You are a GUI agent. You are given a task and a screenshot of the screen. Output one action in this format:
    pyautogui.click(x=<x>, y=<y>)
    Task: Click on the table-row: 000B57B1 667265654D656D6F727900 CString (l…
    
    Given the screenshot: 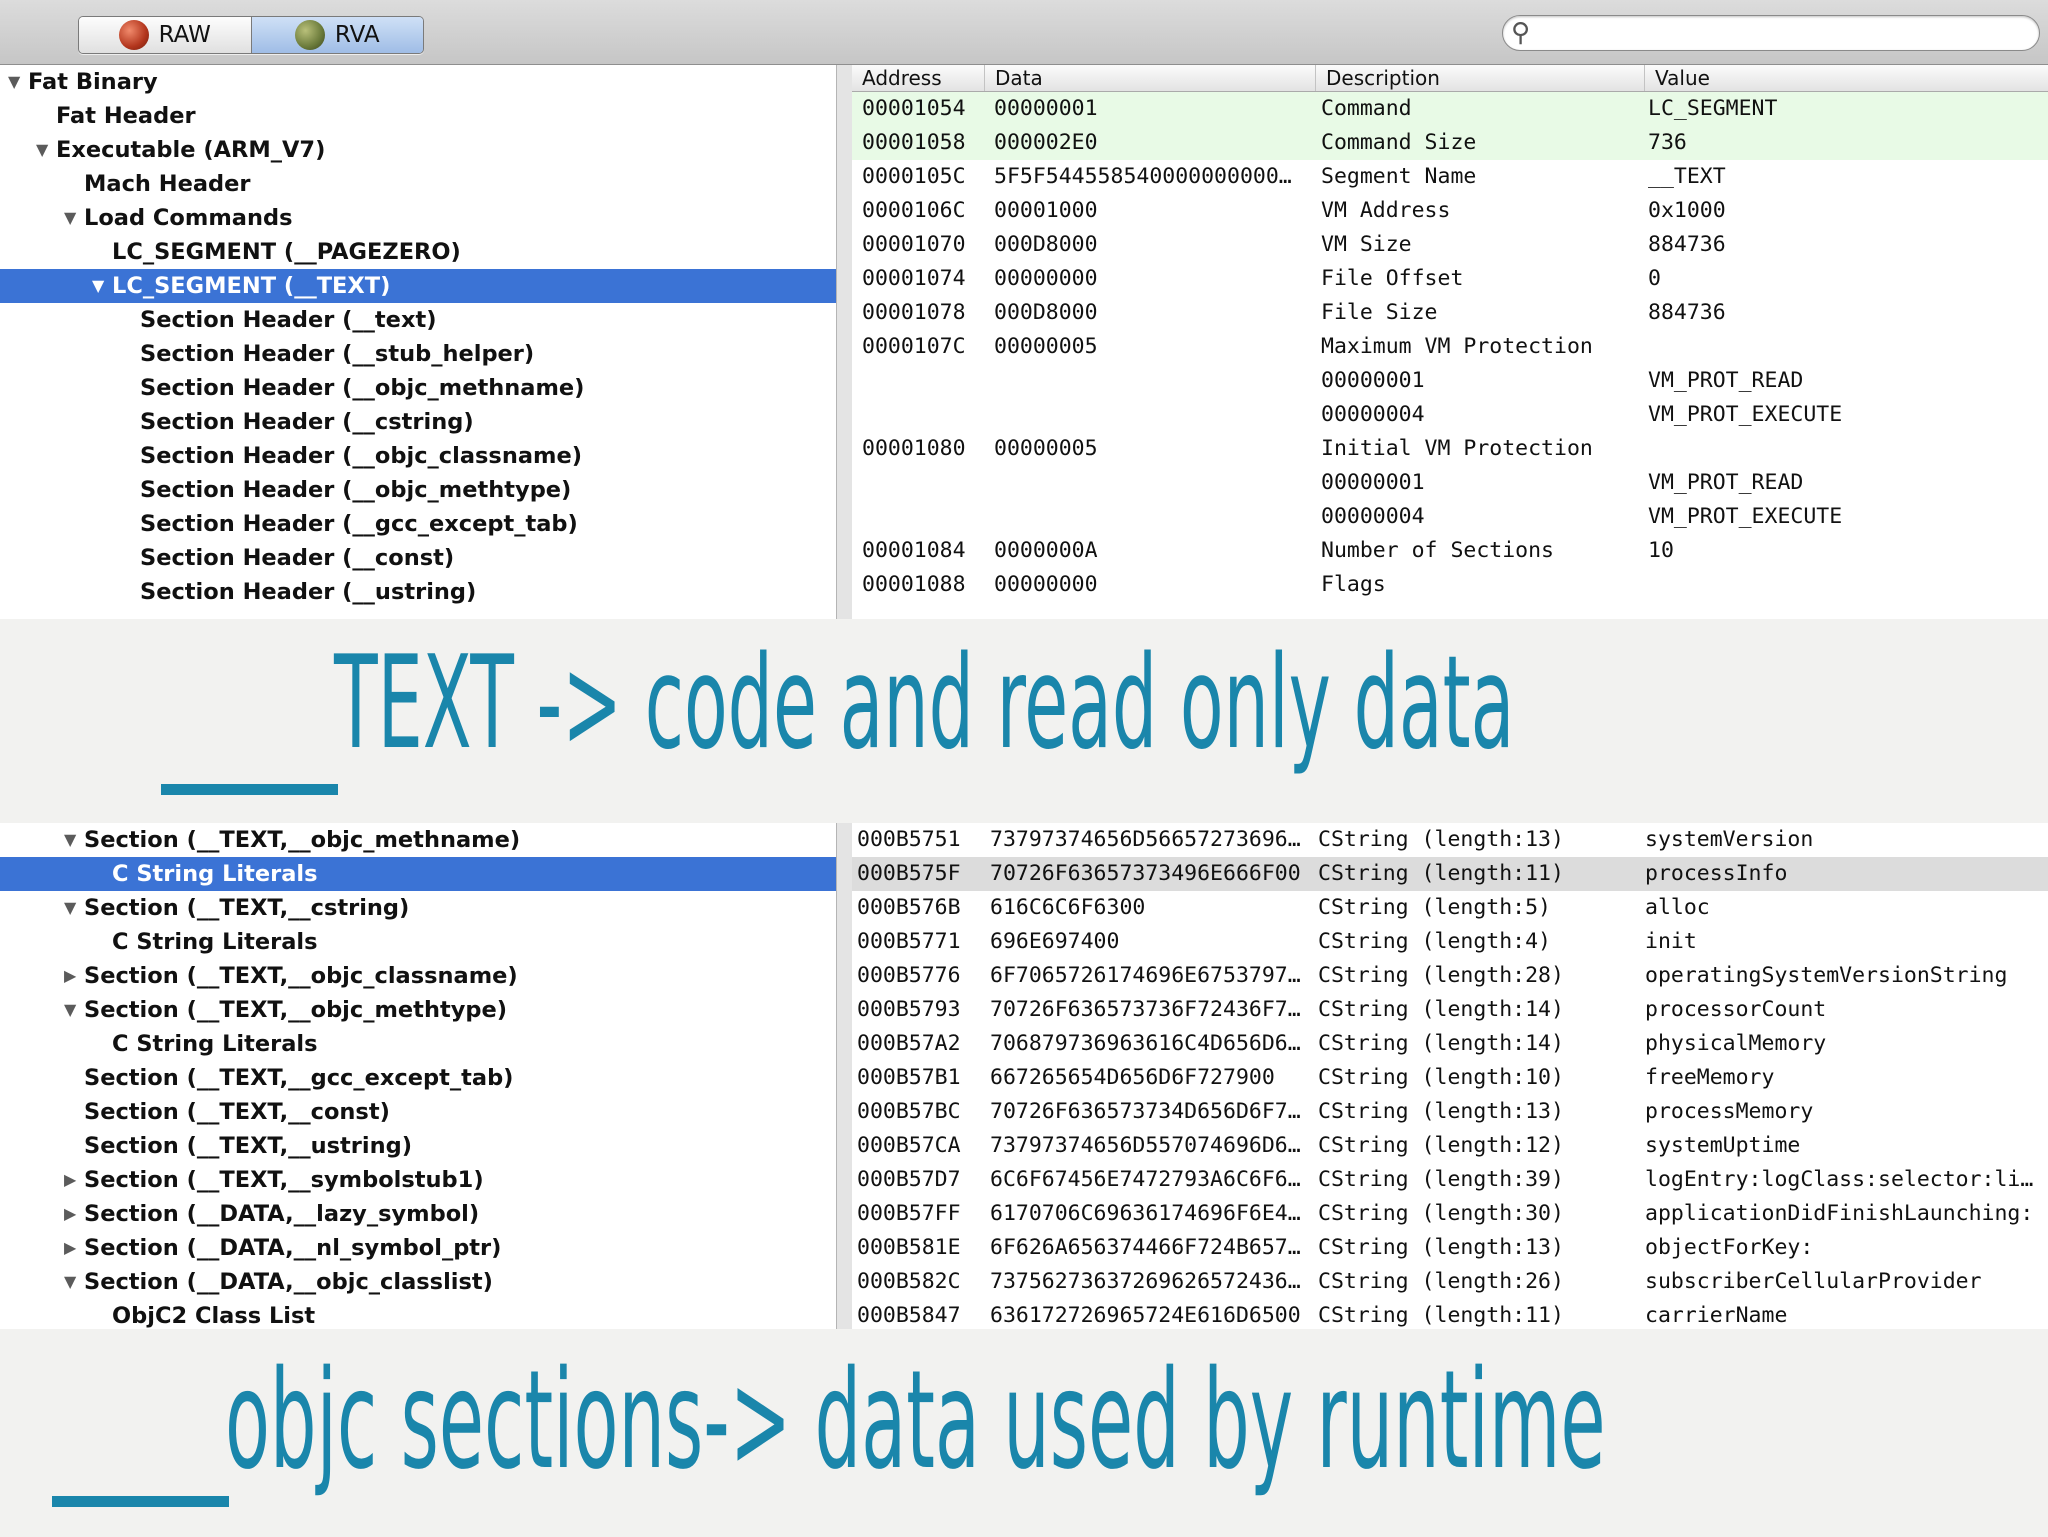 What is the action you would take?
    pyautogui.click(x=1450, y=1078)
    